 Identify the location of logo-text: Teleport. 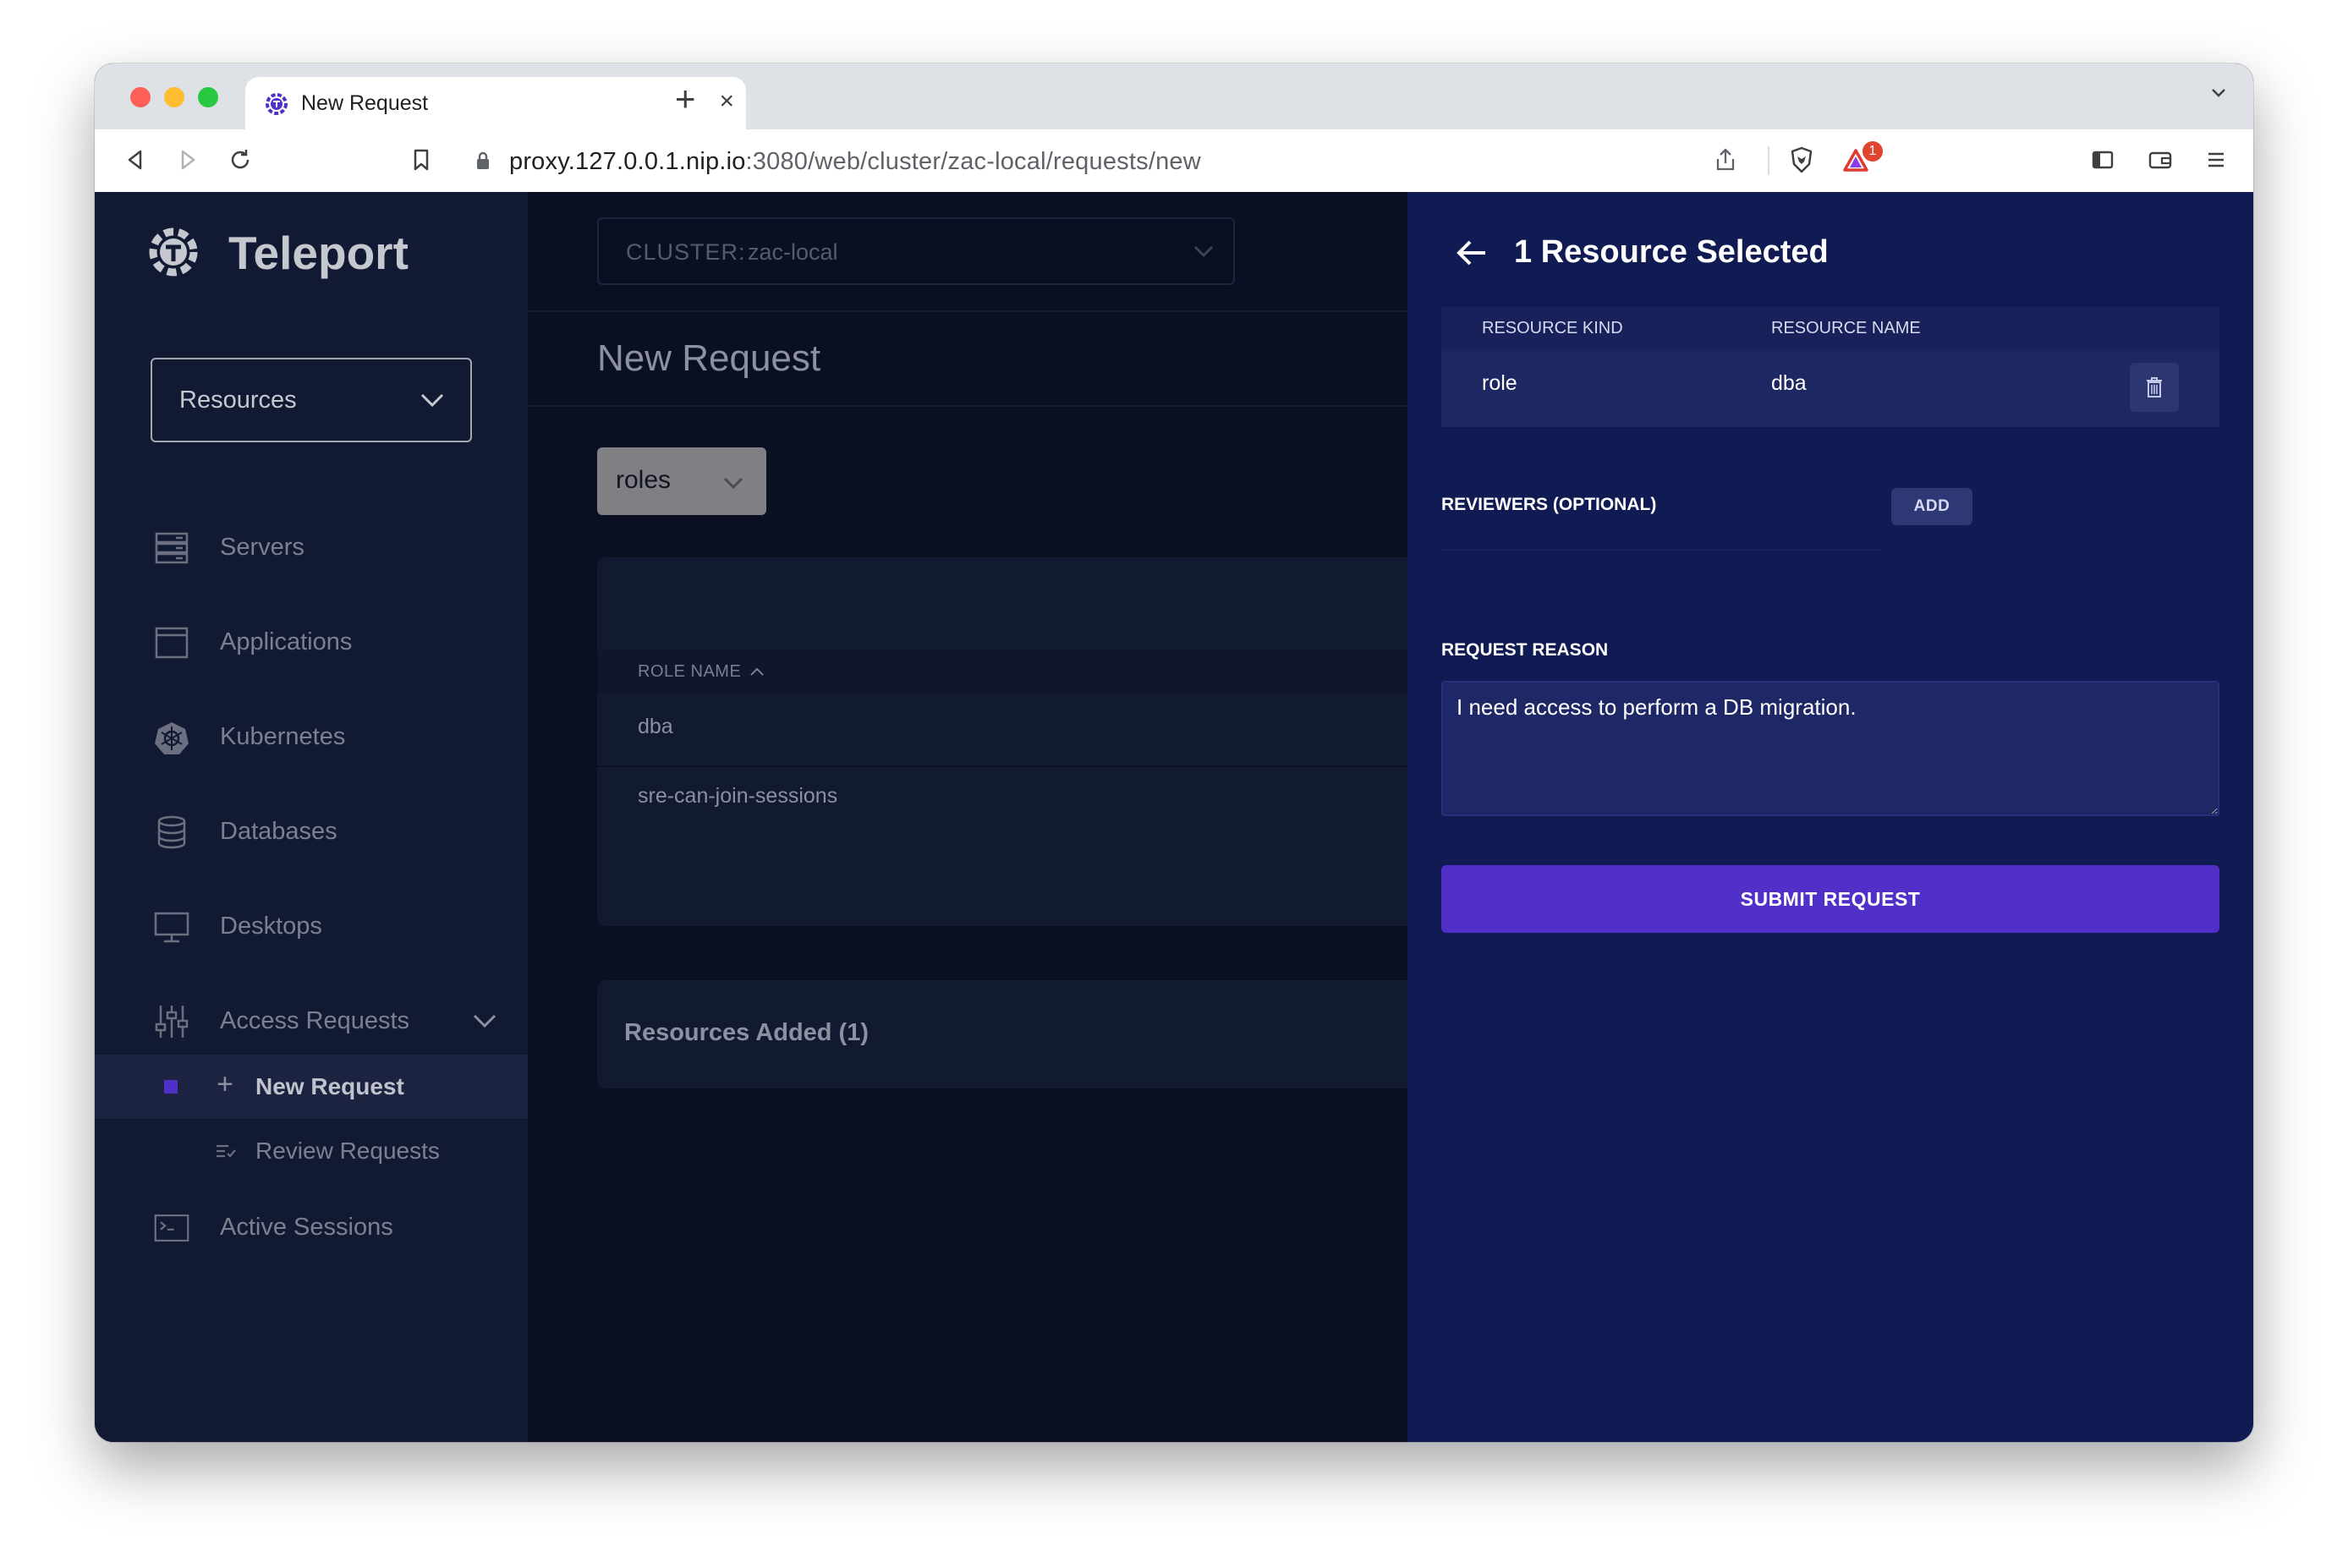
(318, 253).